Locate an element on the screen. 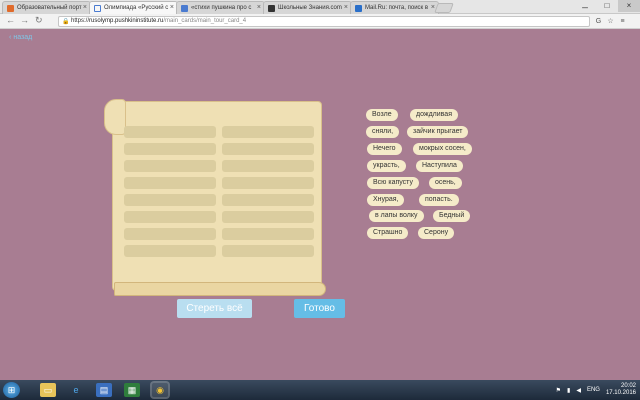 This screenshot has height=400, width=640. maximize-icon: □ is located at coordinates (607, 6).